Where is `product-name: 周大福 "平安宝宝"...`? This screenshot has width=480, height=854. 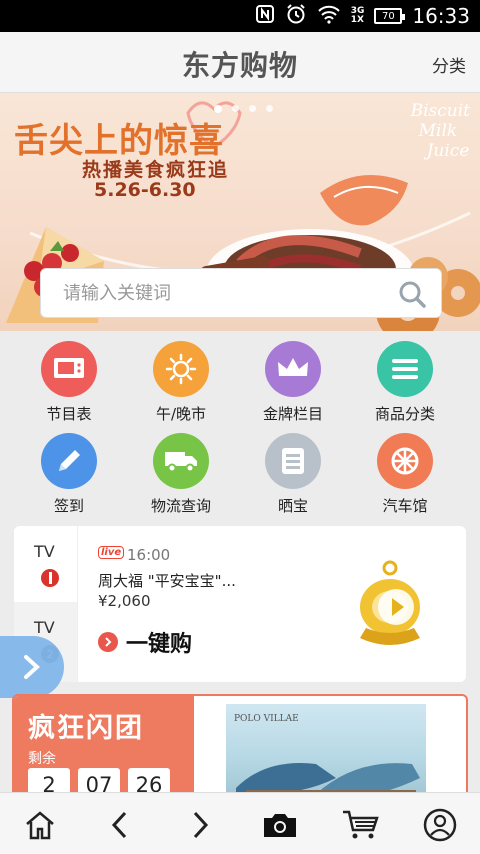 product-name: 周大福 "平安宝宝"... is located at coordinates (167, 580).